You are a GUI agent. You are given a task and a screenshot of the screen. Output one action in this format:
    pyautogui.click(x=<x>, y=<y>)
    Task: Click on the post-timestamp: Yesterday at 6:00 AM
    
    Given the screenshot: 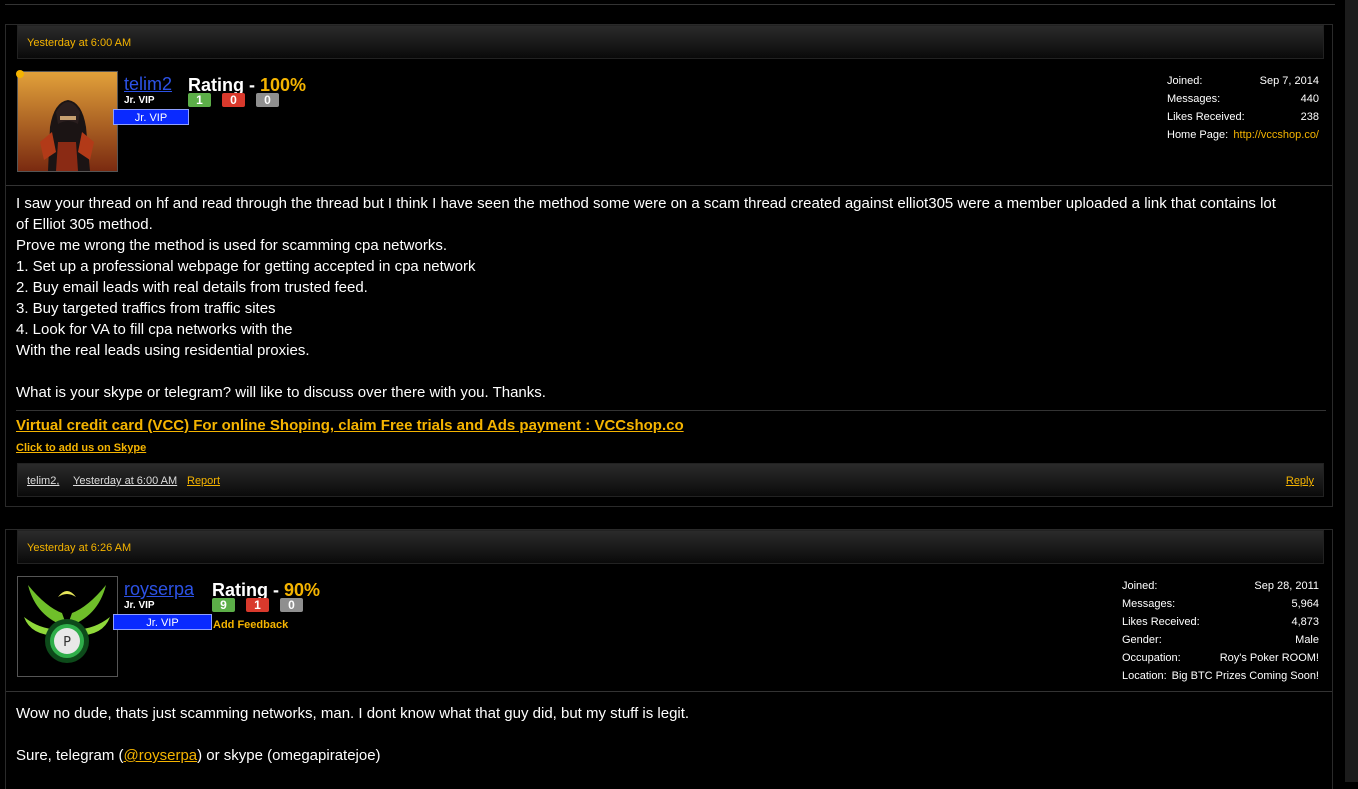 What is the action you would take?
    pyautogui.click(x=670, y=42)
    